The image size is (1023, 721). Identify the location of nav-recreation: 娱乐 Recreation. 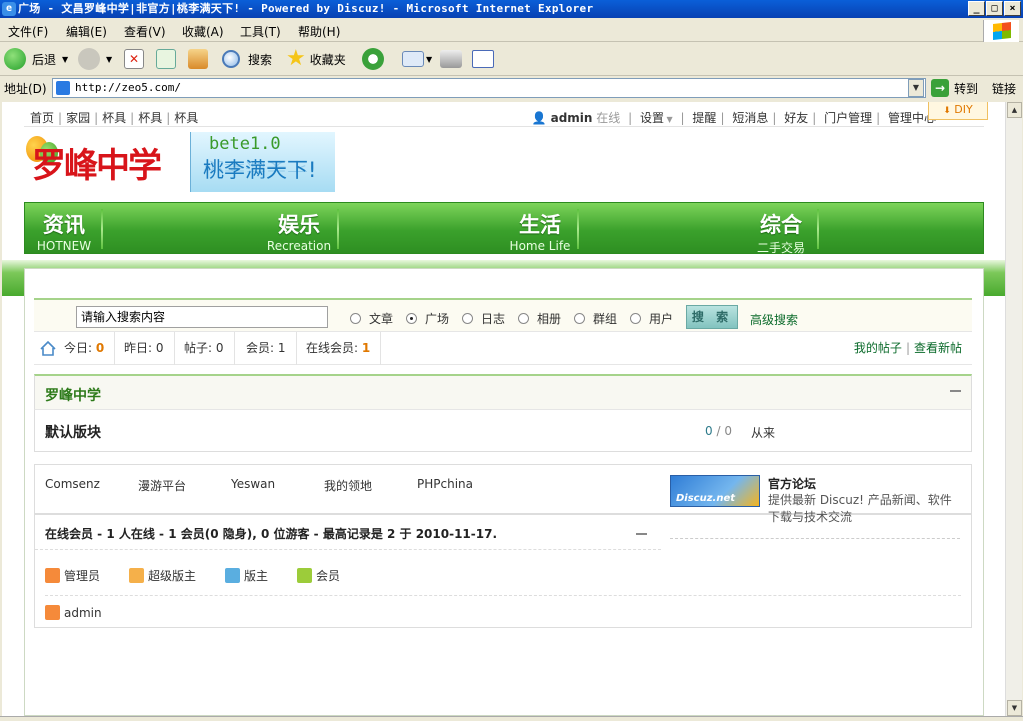
(299, 228).